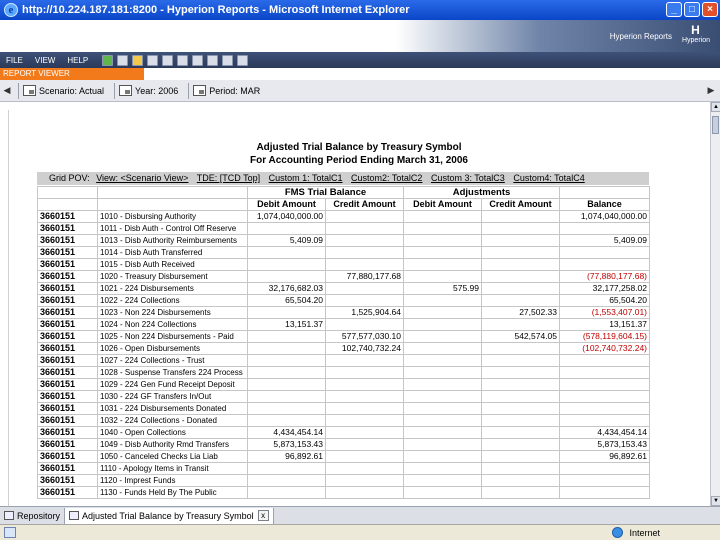  Describe the element at coordinates (636, 532) in the screenshot. I see `security-zone: Internet` at that location.